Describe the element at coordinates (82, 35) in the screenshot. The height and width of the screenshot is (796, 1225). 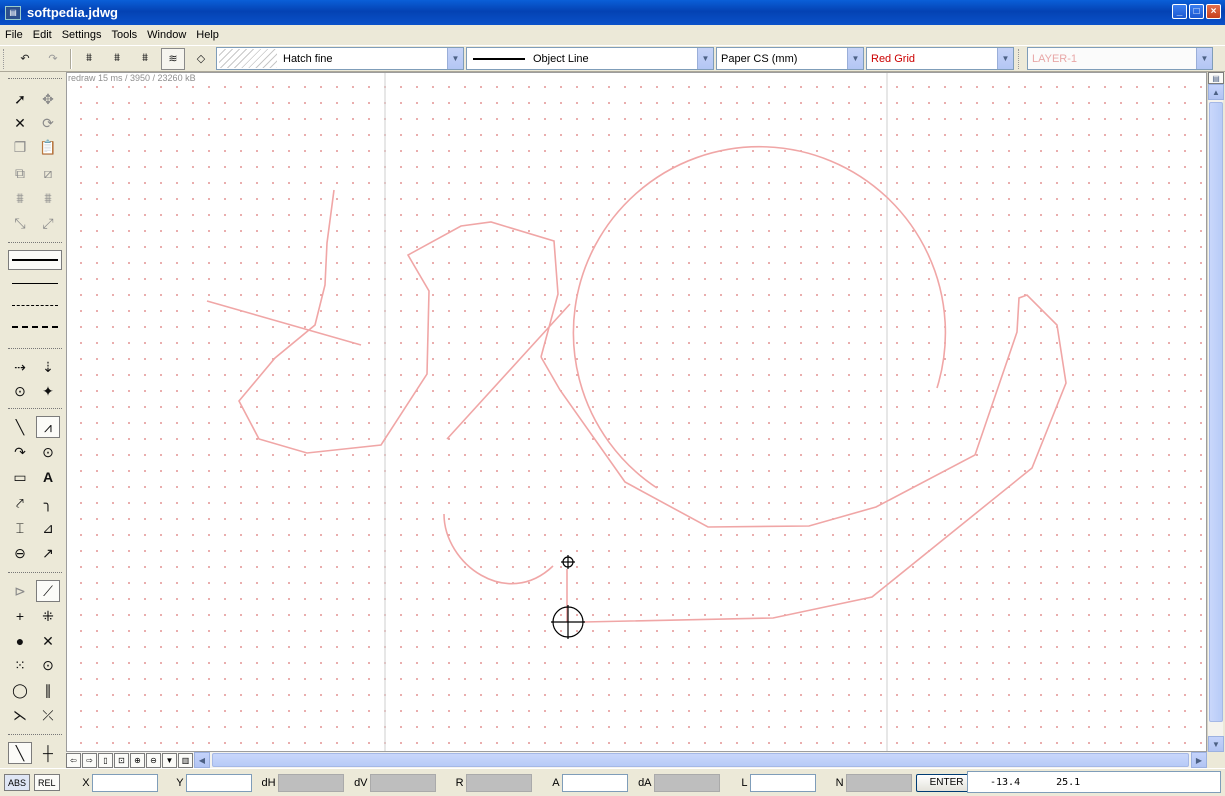
I see `menu-settings: Settings` at that location.